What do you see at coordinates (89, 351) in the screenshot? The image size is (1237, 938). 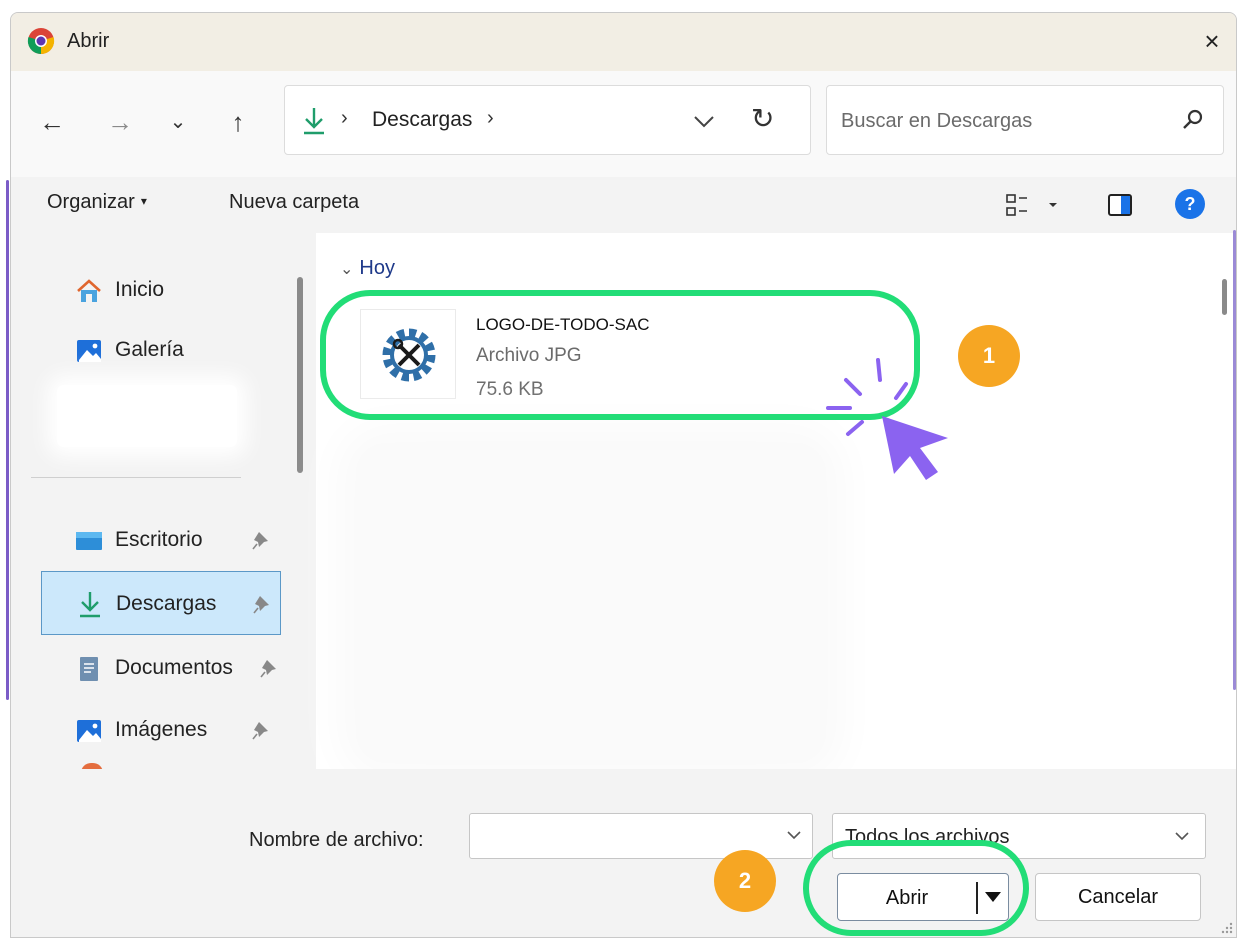 I see `gallery-icon` at bounding box center [89, 351].